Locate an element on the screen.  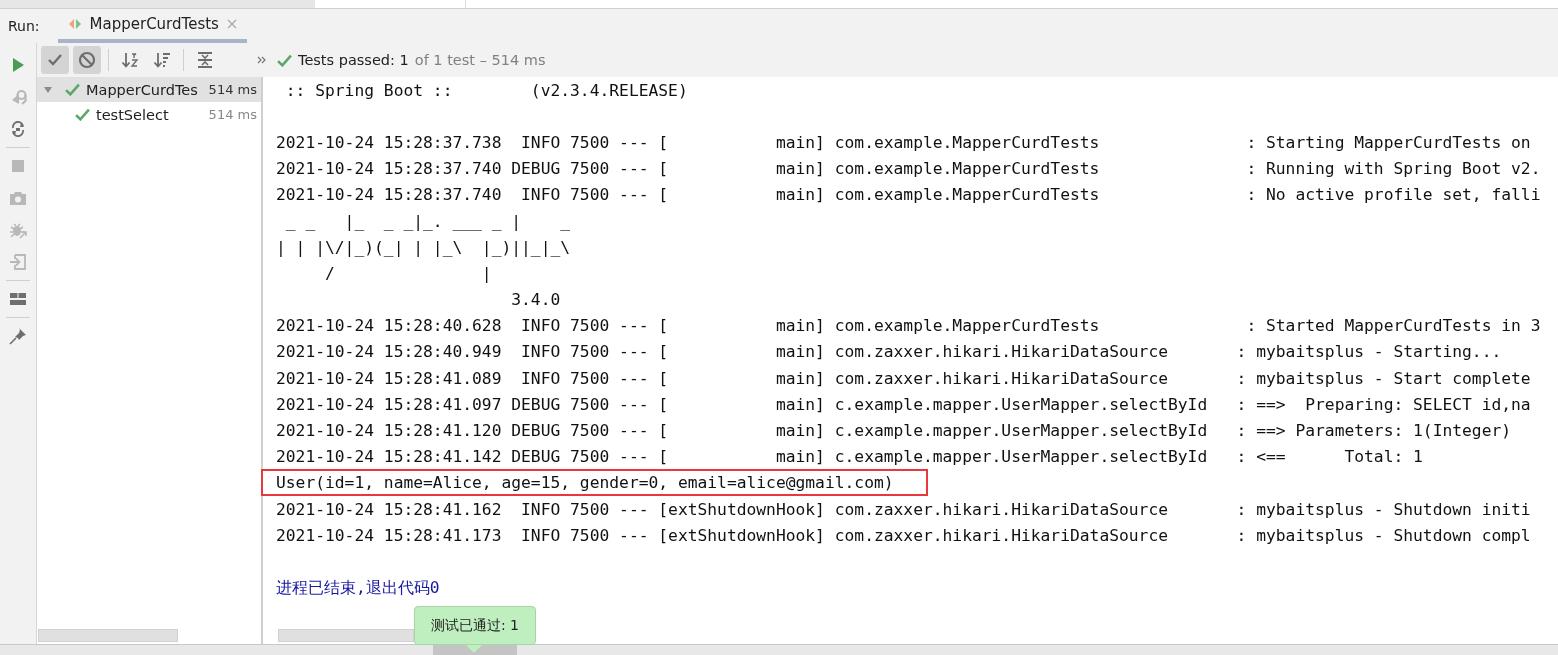
test-config-icon is located at coordinates (74, 24).